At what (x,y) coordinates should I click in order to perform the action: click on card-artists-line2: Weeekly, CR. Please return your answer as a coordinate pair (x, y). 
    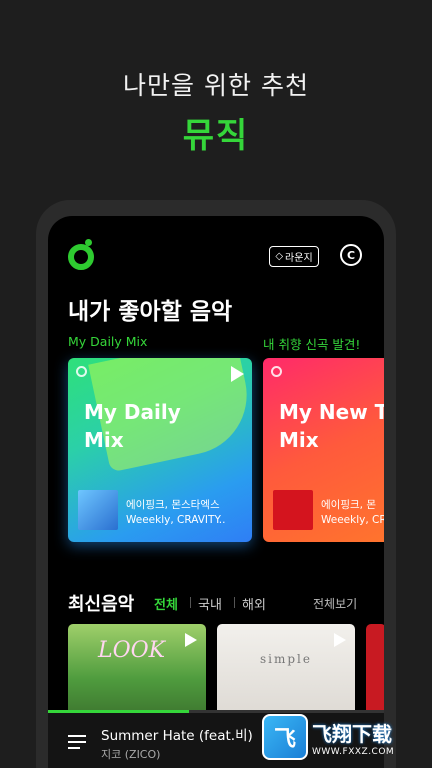
    Looking at the image, I should click on (352, 520).